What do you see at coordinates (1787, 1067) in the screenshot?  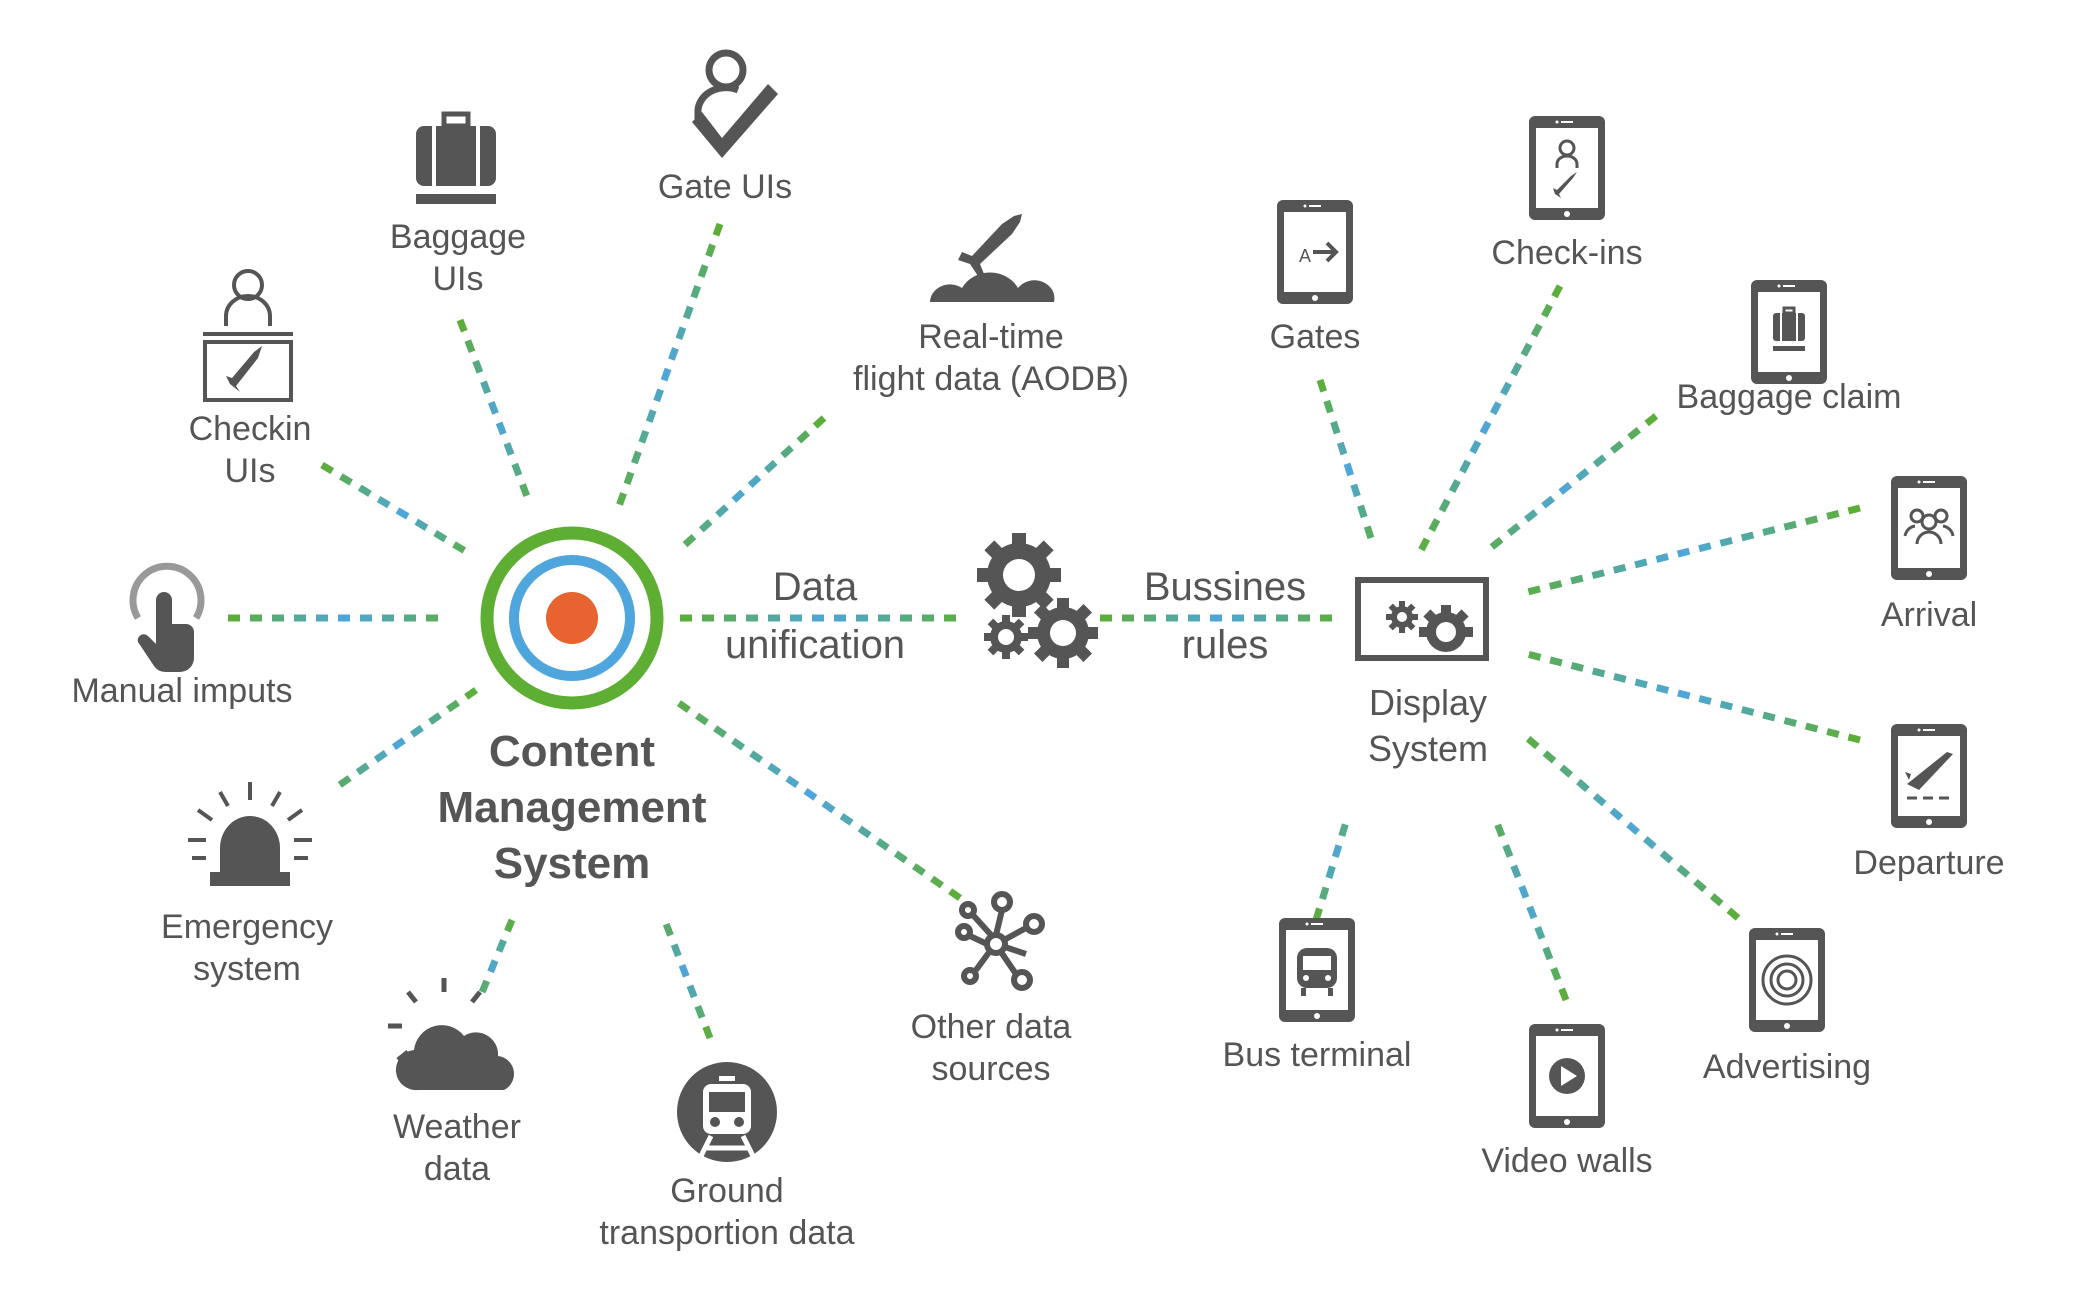 I see `output-label-advertising: Advertising` at bounding box center [1787, 1067].